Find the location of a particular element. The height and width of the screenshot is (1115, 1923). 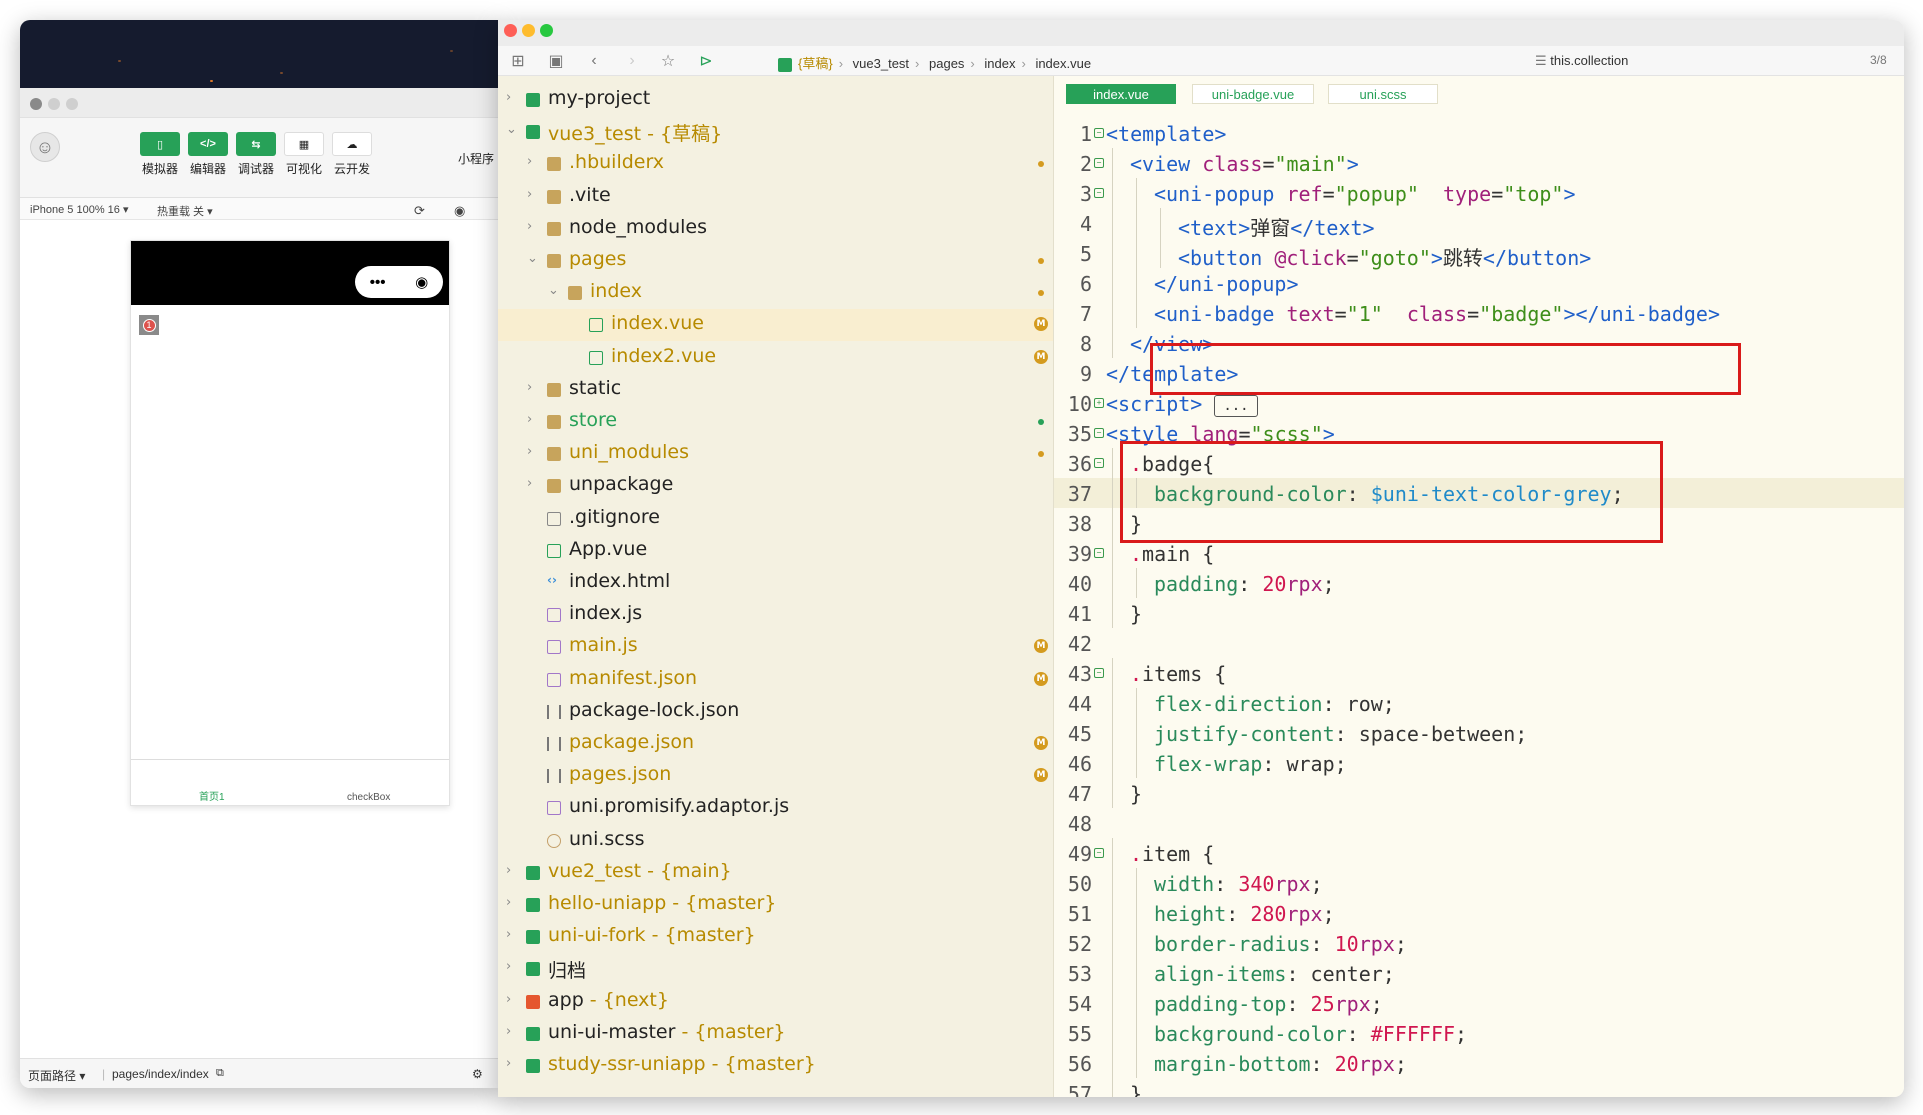

code-line: 57} is located at coordinates (1479, 1087).